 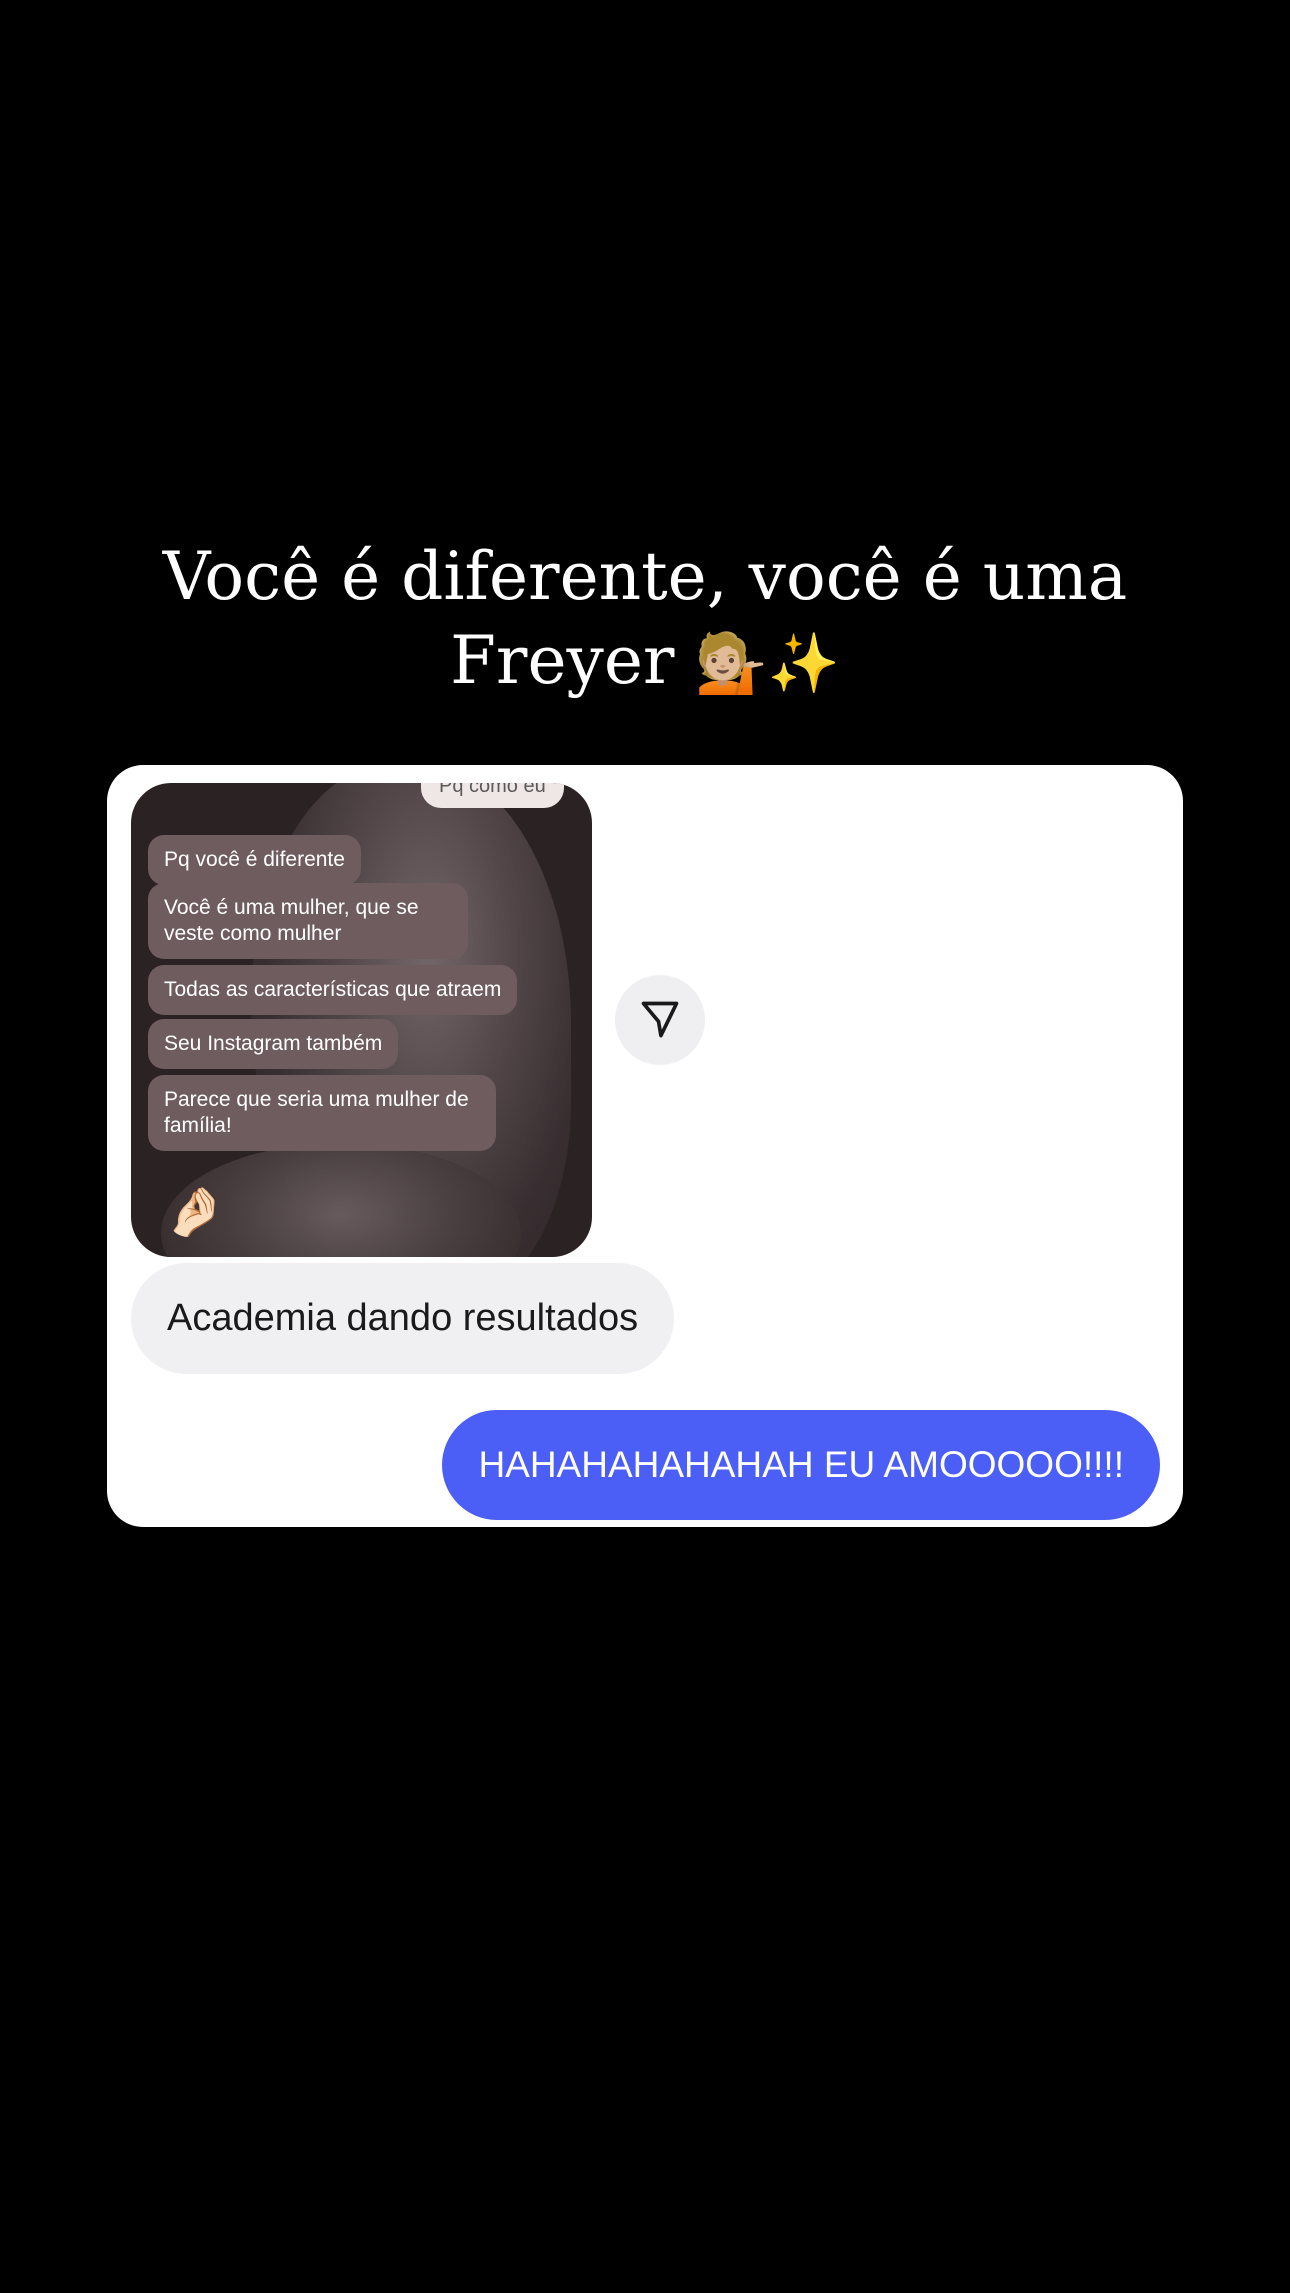 I want to click on send-icon, so click(x=660, y=1020).